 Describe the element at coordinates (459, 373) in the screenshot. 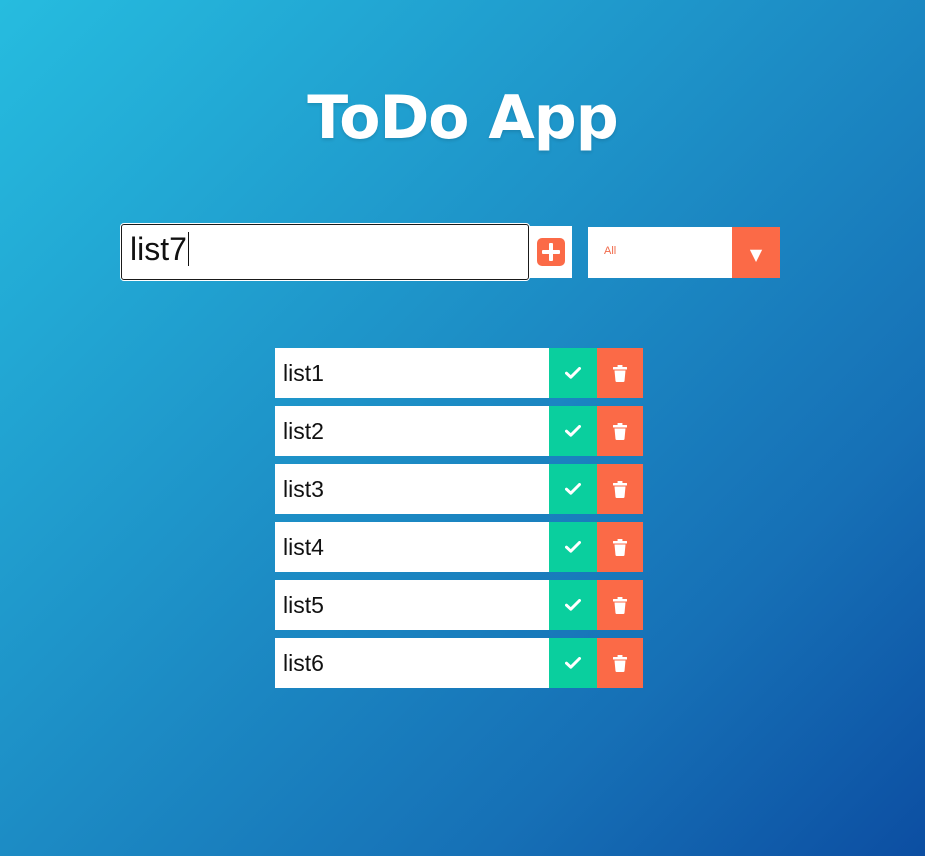

I see `todo-item: list1` at that location.